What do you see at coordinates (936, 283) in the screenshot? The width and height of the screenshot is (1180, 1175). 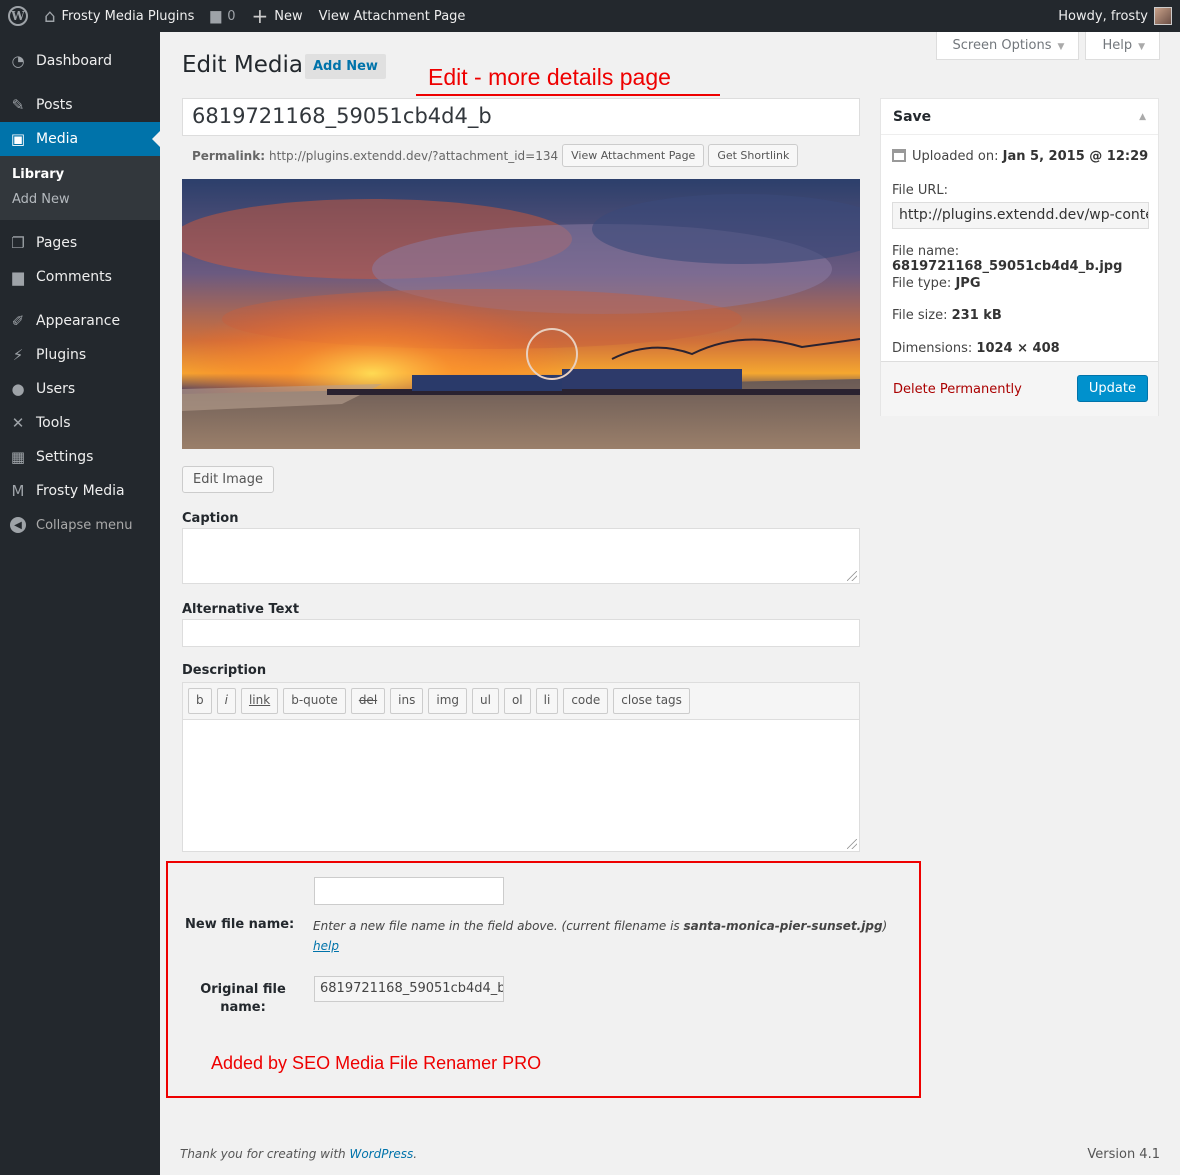 I see `file-type-row: File type: JPG` at bounding box center [936, 283].